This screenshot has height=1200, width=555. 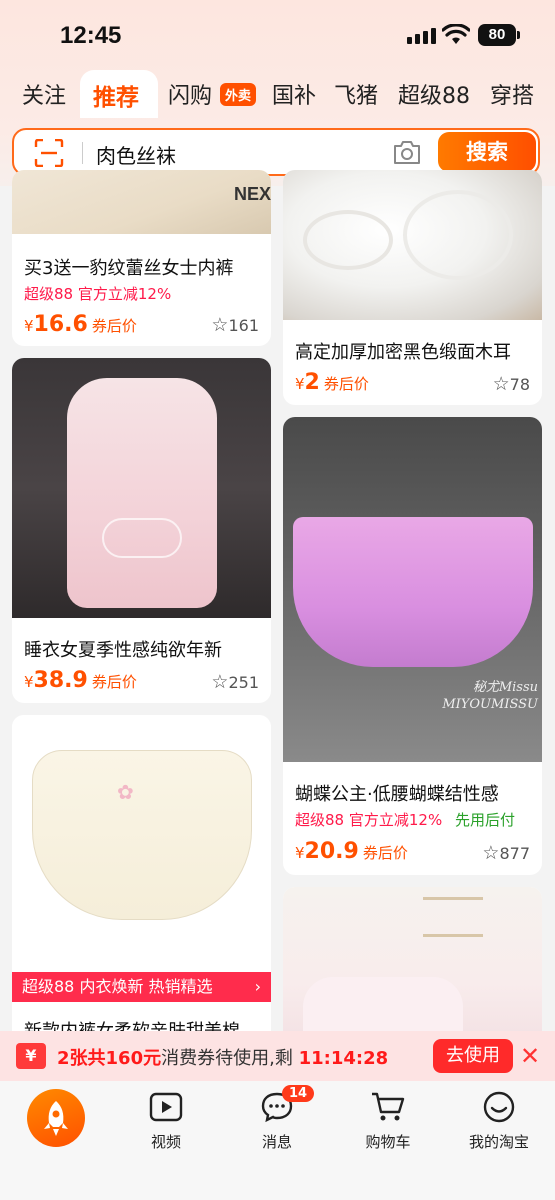 I want to click on bottom-navigation: 视频 14 消息 购物车 我的淘宝, so click(x=277, y=1140).